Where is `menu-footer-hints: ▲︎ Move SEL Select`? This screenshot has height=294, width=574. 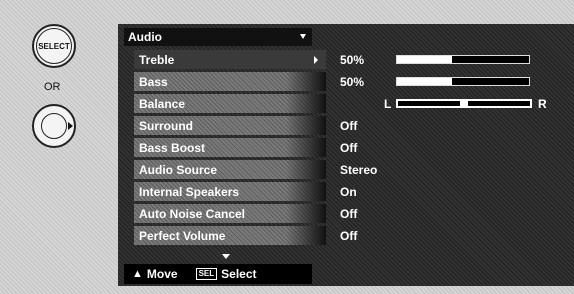 menu-footer-hints: ▲︎ Move SEL Select is located at coordinates (218, 274).